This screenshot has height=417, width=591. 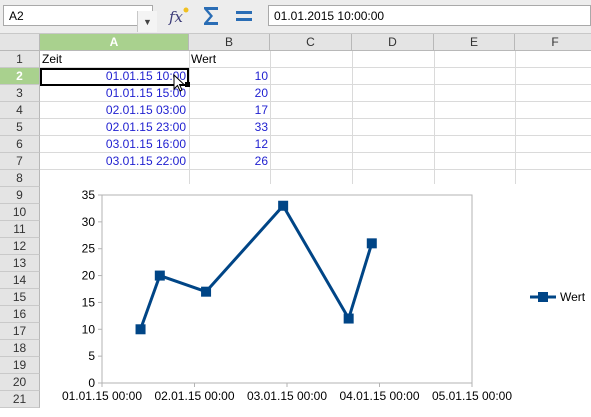 I want to click on row-header: 13, so click(x=20, y=263).